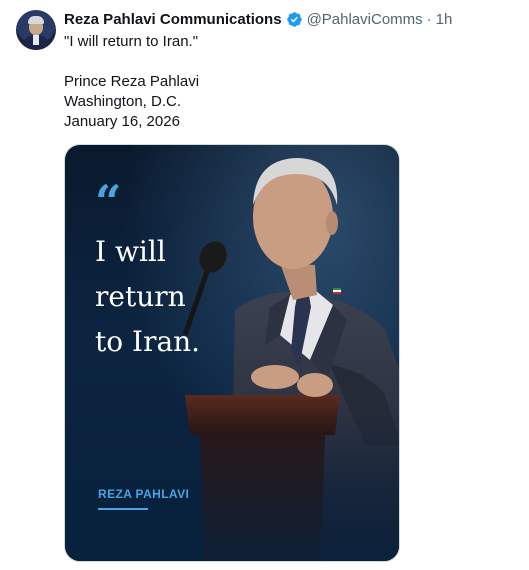 This screenshot has width=529, height=570. What do you see at coordinates (36, 30) in the screenshot?
I see `avatar` at bounding box center [36, 30].